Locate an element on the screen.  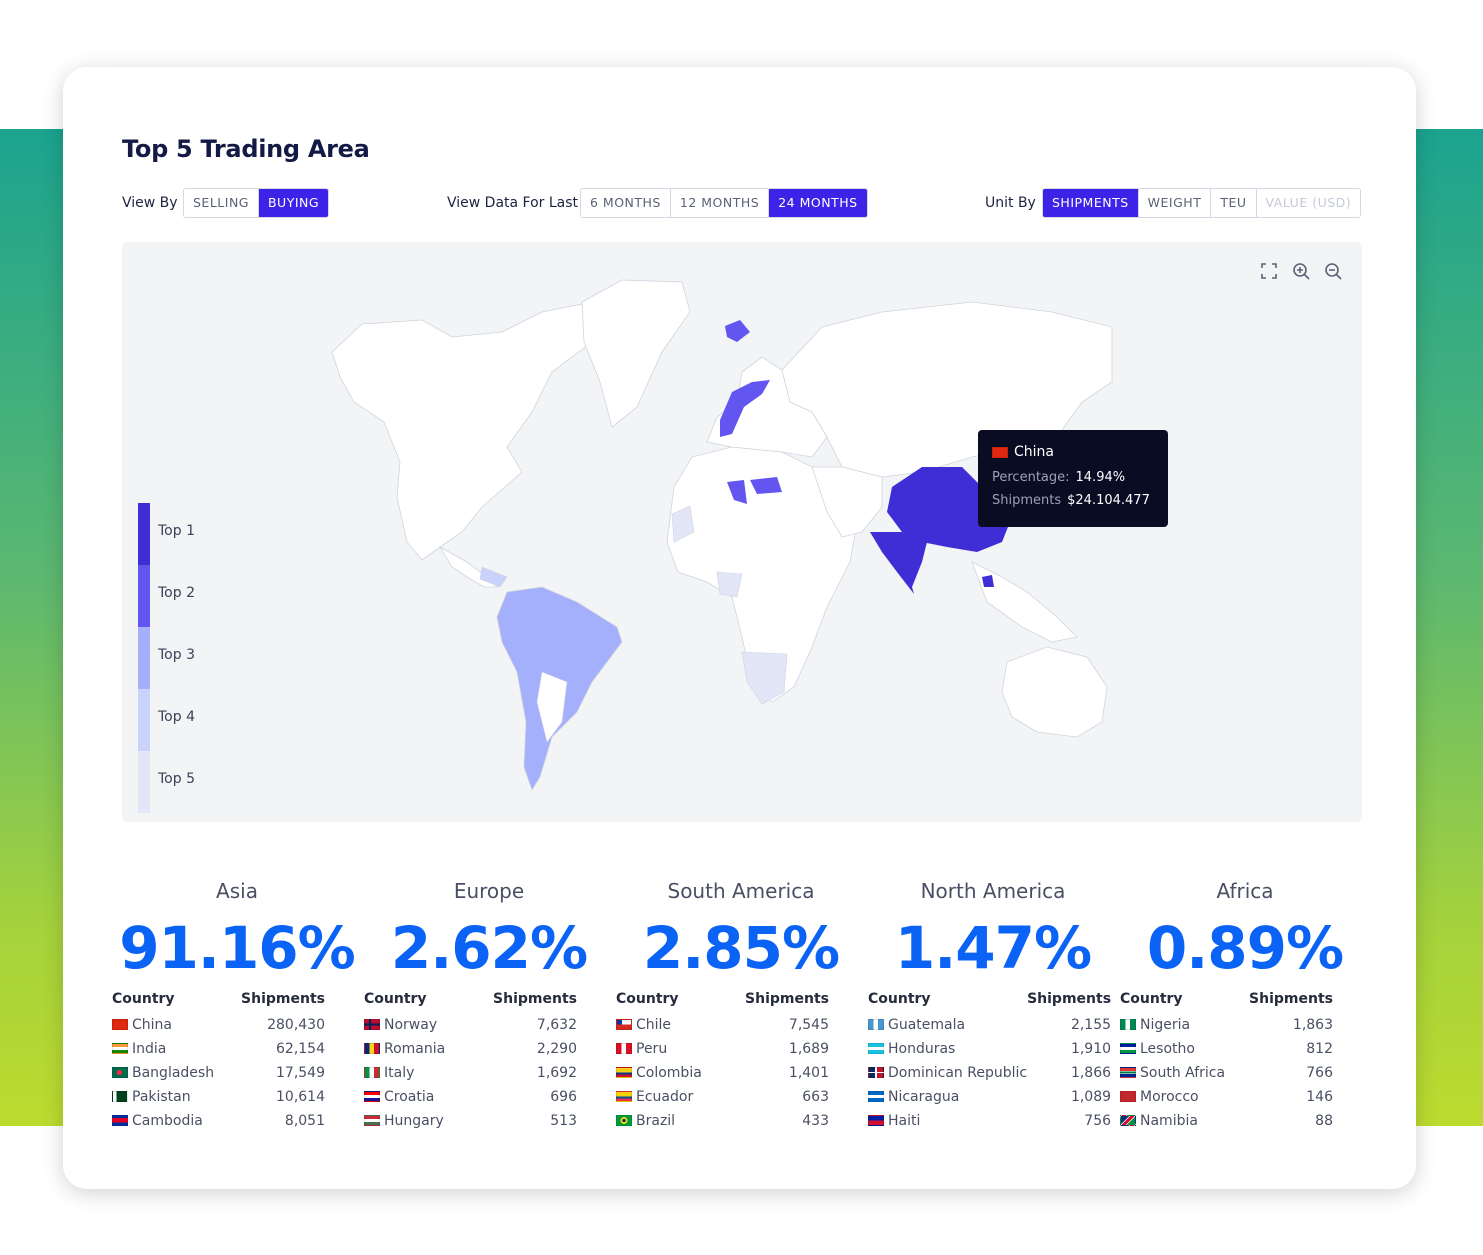
cambodia-flag-icon is located at coordinates (120, 1120).